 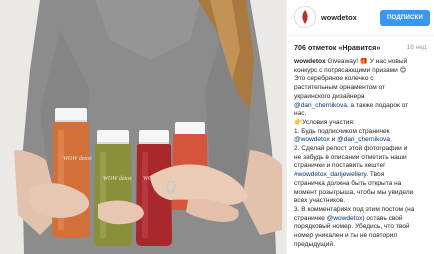 What do you see at coordinates (342, 131) in the screenshot?
I see `caption-text: 1. Будь подписчиком страничек` at bounding box center [342, 131].